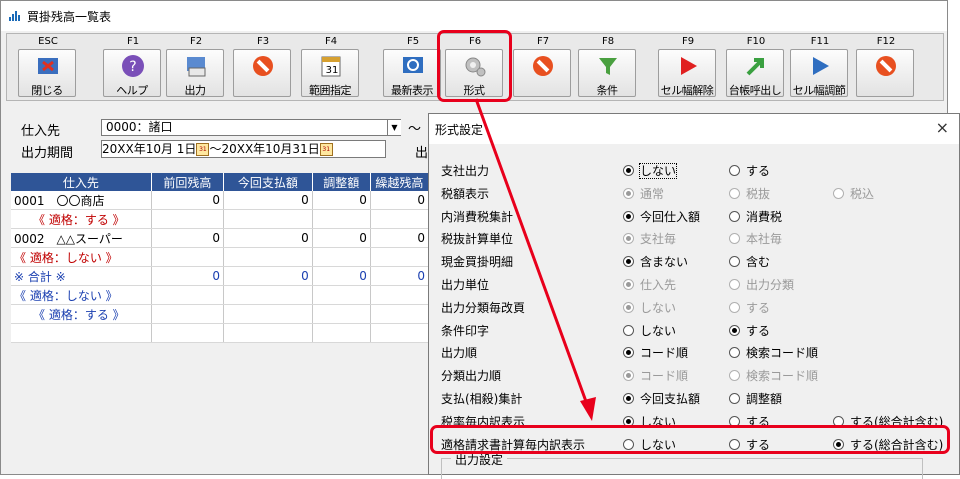  What do you see at coordinates (412, 73) in the screenshot?
I see `fkey-button: 最新表示` at bounding box center [412, 73].